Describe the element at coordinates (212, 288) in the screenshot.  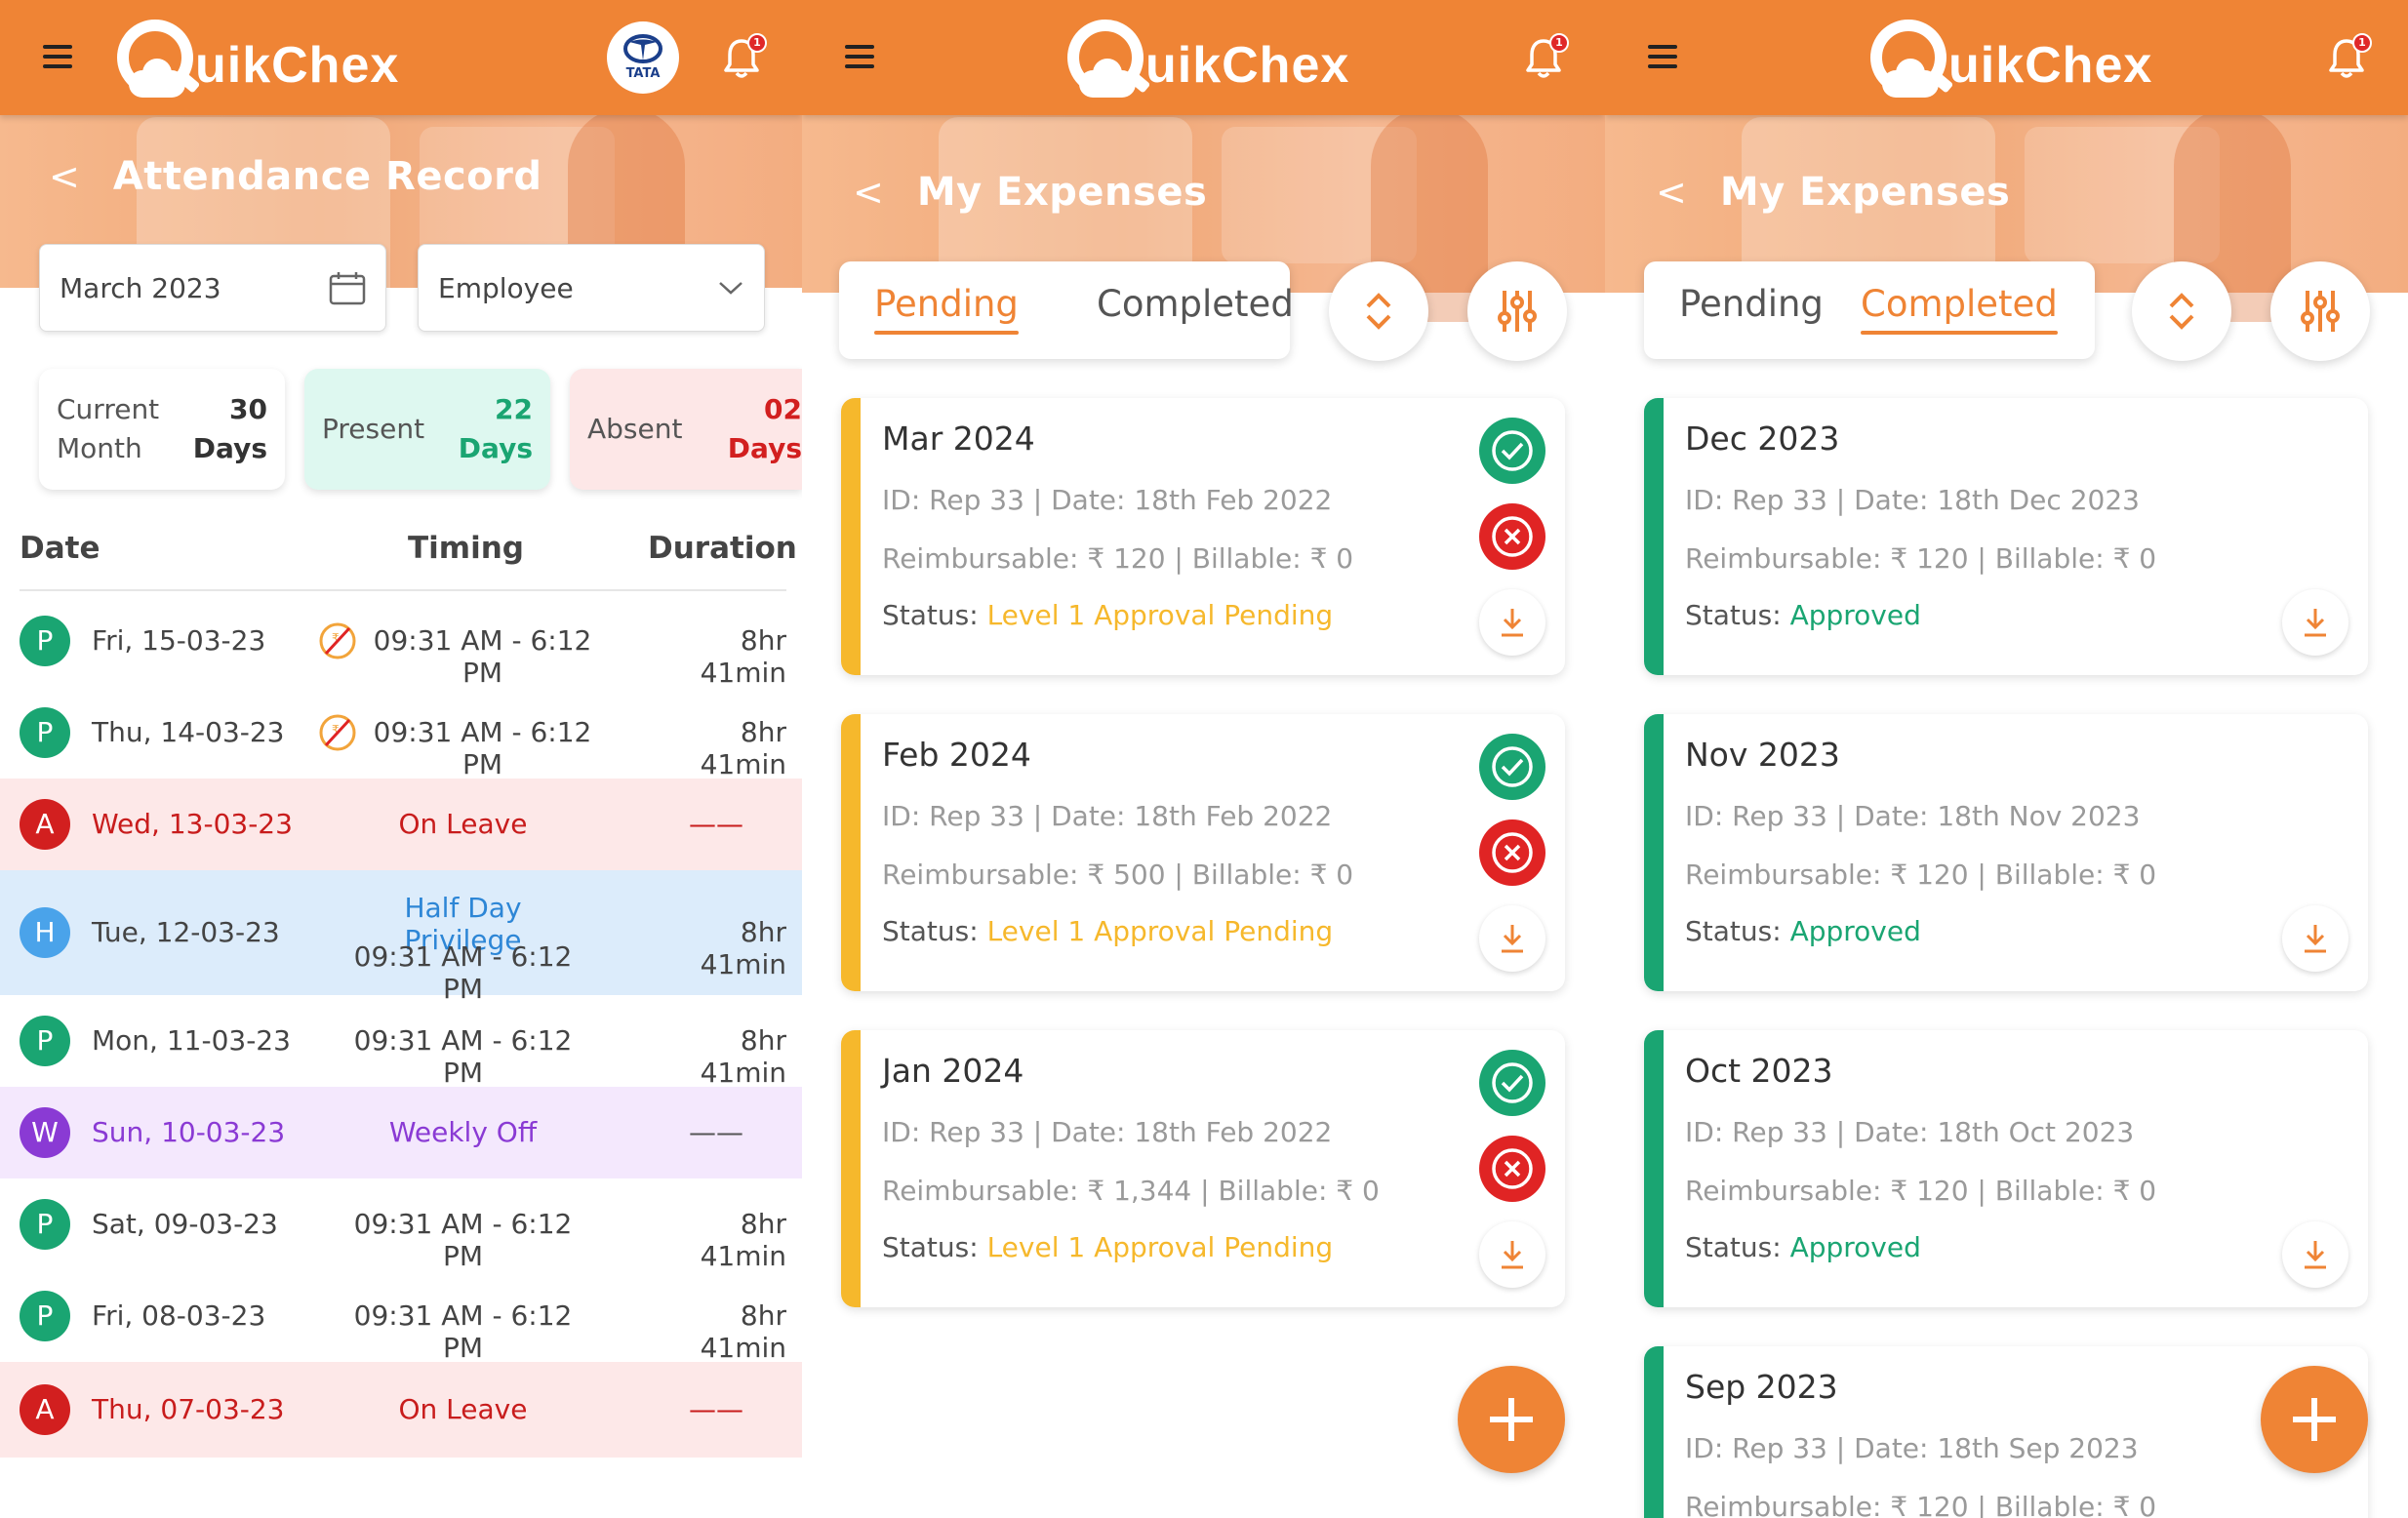
I see `month-picker: March 2023` at that location.